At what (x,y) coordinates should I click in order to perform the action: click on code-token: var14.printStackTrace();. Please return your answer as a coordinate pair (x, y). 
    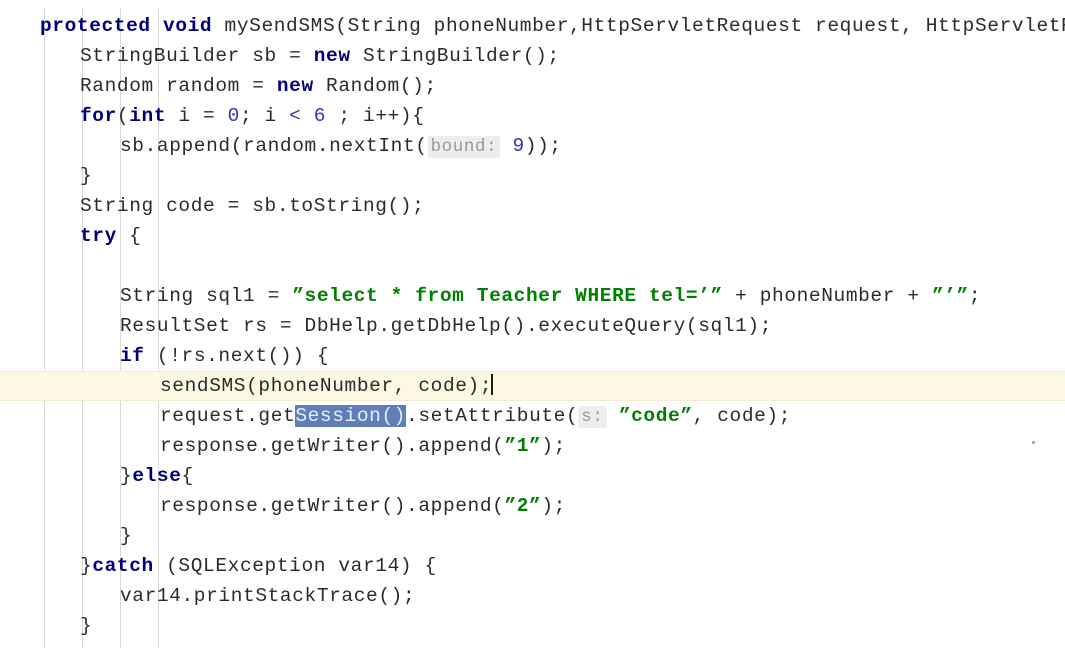
    Looking at the image, I should click on (268, 596).